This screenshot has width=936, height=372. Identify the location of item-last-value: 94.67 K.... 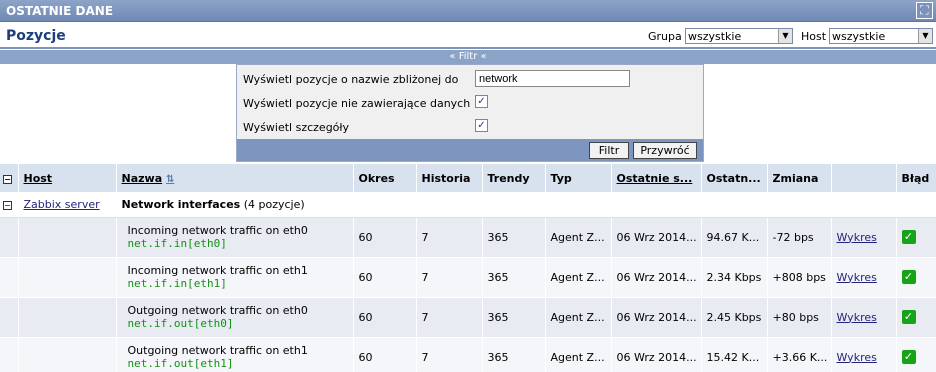
(734, 237).